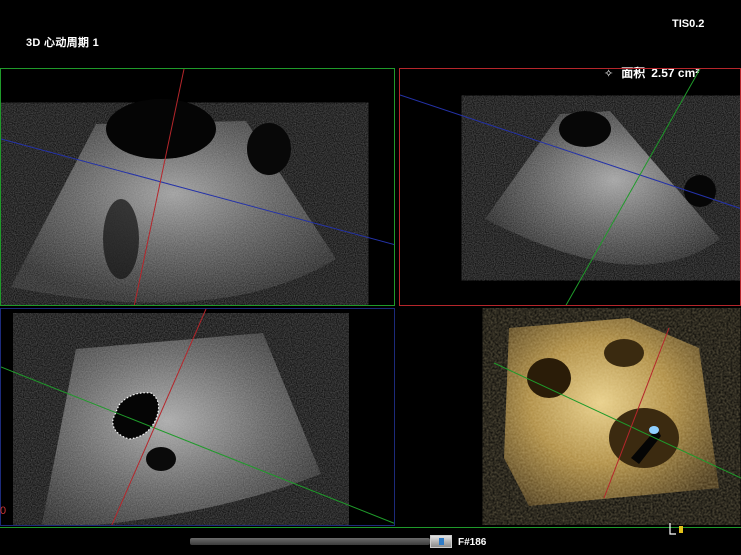  What do you see at coordinates (617, 412) in the screenshot?
I see `volume-render-image` at bounding box center [617, 412].